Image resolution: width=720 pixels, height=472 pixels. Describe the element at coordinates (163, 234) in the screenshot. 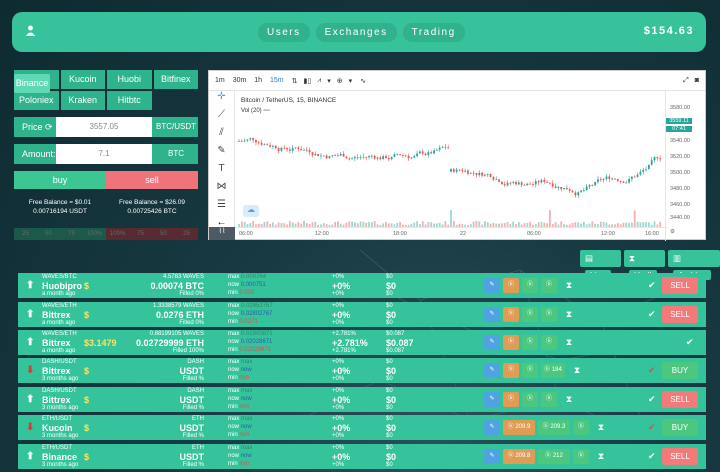

I see `pct-sell-50: 50` at that location.